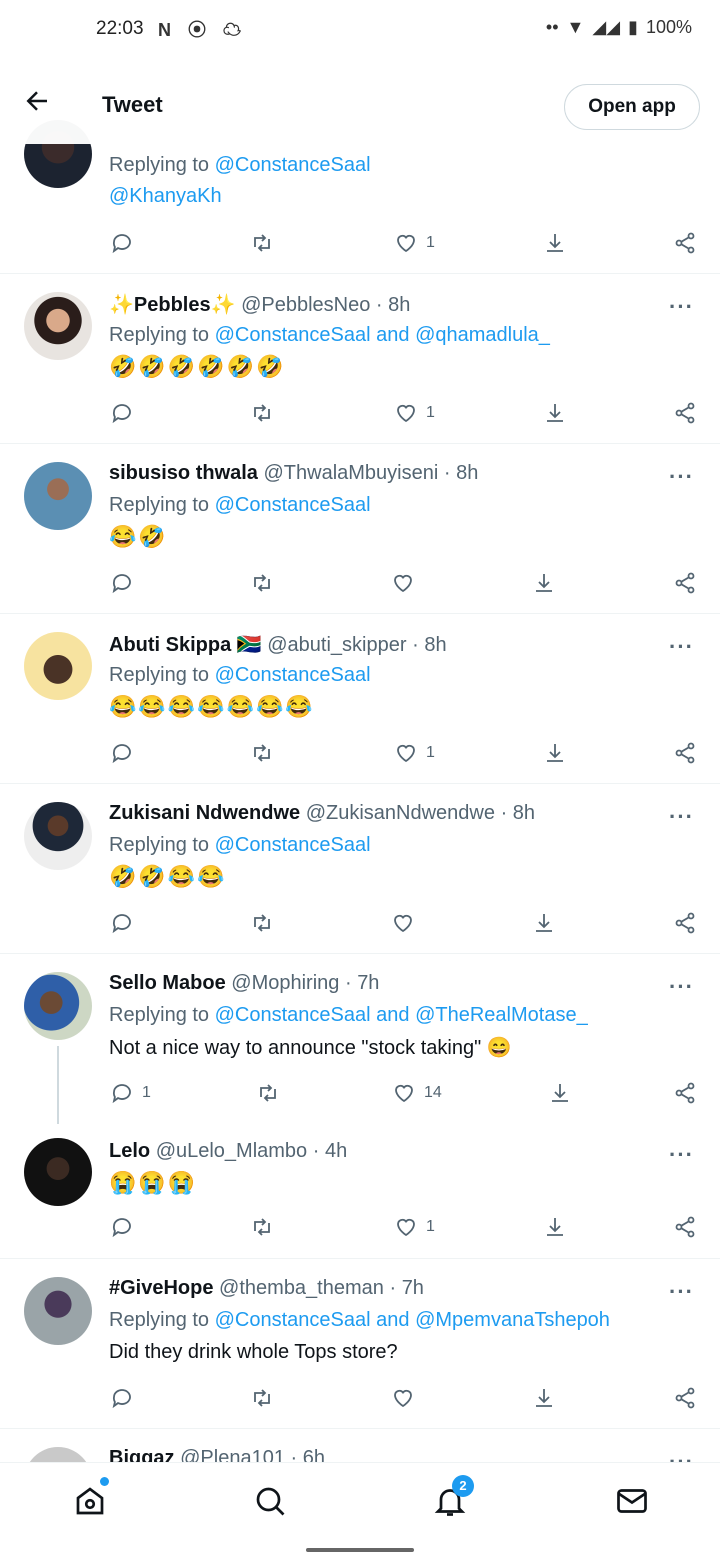 The image size is (720, 1560). I want to click on tweet: Biggaz @Plena101 · 6h ···, so click(360, 1445).